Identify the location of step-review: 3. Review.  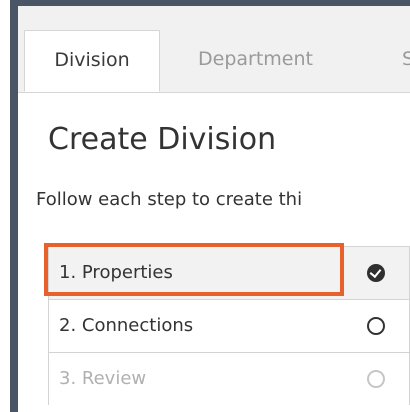
(229, 378).